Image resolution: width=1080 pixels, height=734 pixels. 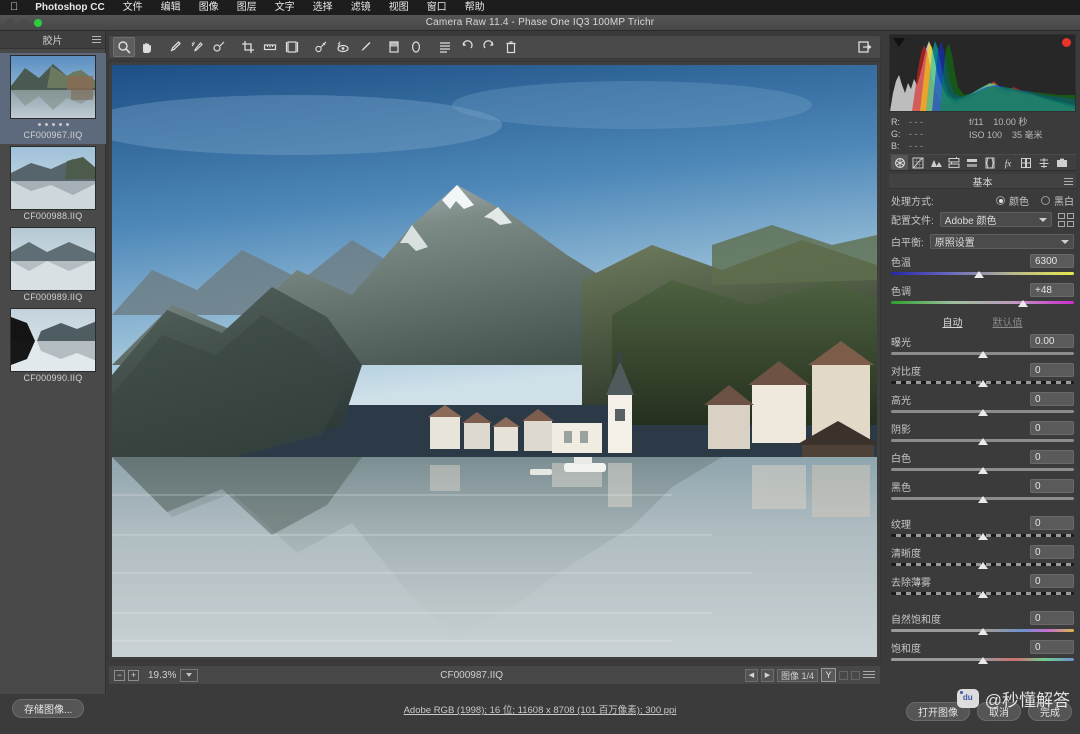 What do you see at coordinates (982, 73) in the screenshot?
I see `histogram` at bounding box center [982, 73].